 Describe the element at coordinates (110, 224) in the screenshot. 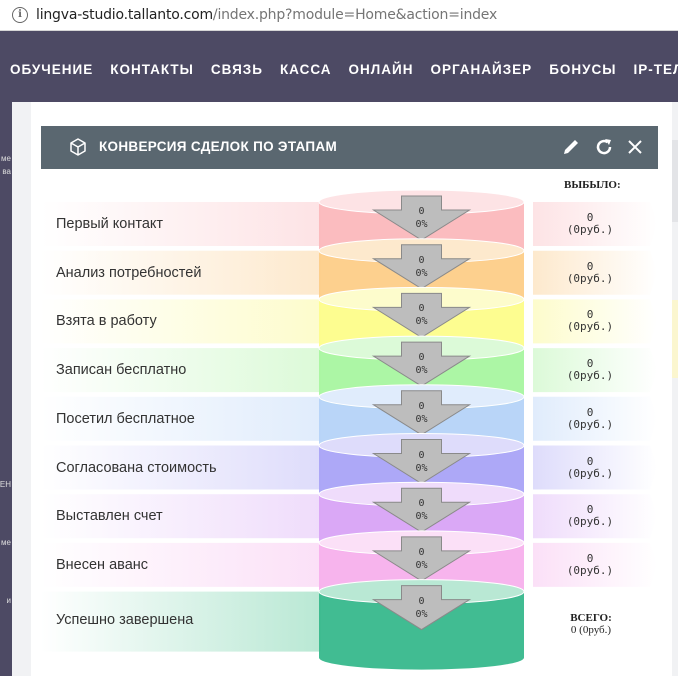

I see `stage-label: Первый контакт` at that location.